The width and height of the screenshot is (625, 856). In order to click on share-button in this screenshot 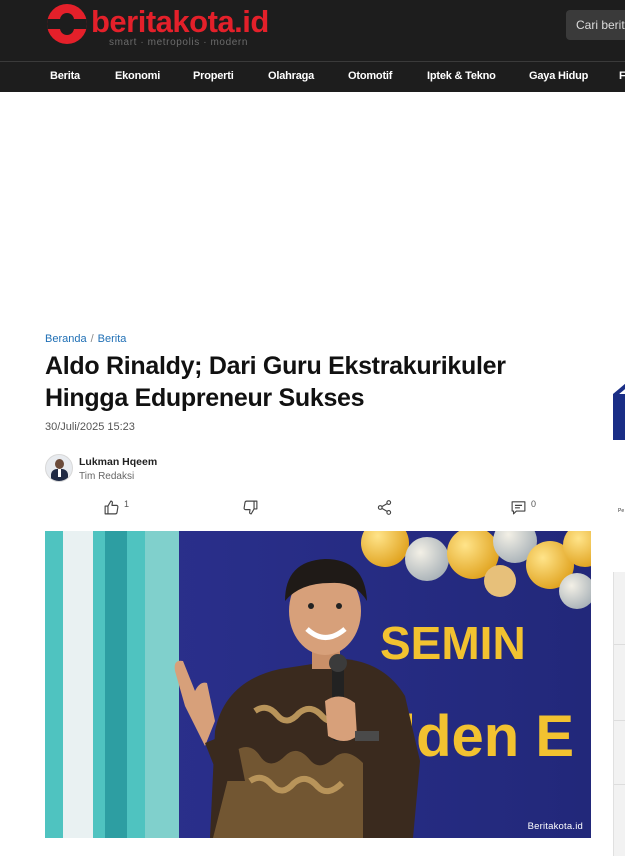, I will do `click(384, 507)`.